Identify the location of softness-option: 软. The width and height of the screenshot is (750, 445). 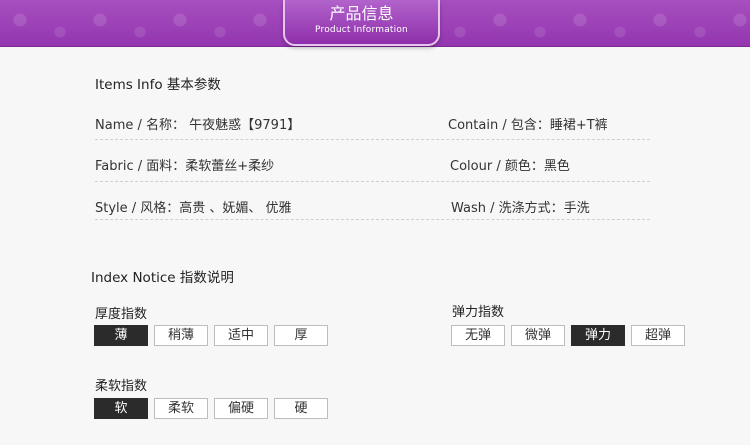
(121, 408).